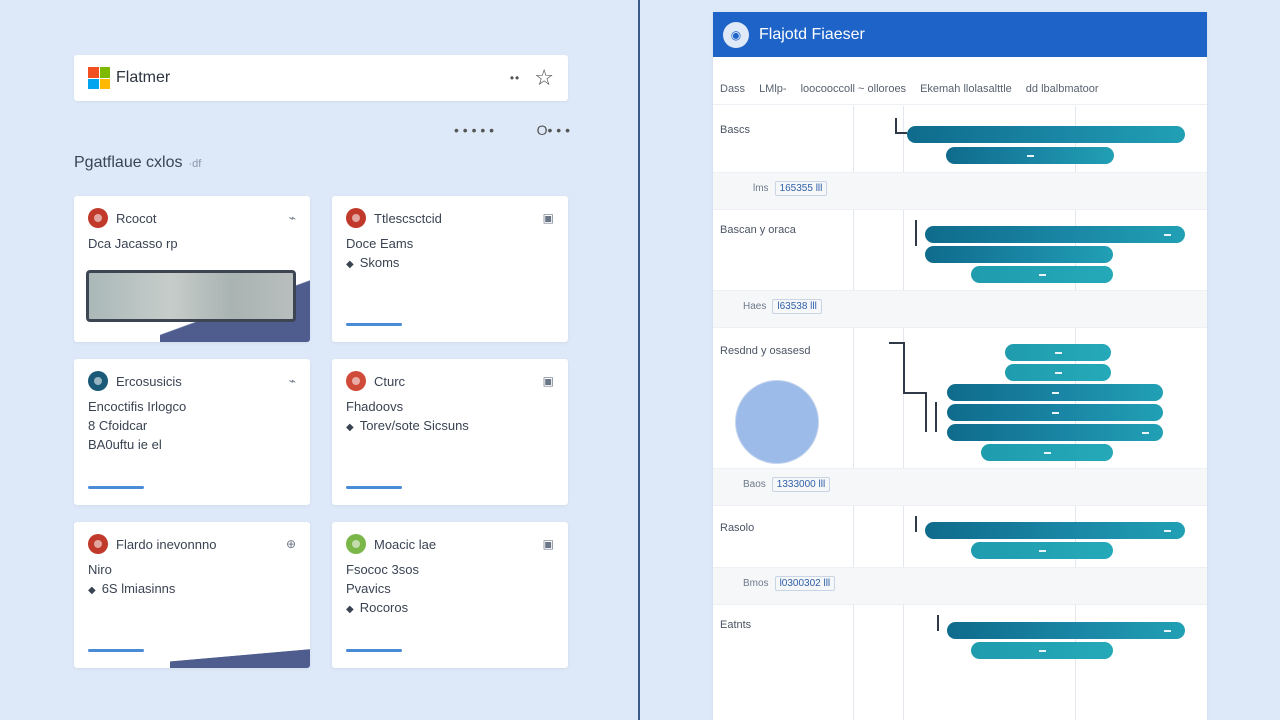 Image resolution: width=1280 pixels, height=720 pixels. Describe the element at coordinates (515, 78) in the screenshot. I see `more-options-icon: ••` at that location.